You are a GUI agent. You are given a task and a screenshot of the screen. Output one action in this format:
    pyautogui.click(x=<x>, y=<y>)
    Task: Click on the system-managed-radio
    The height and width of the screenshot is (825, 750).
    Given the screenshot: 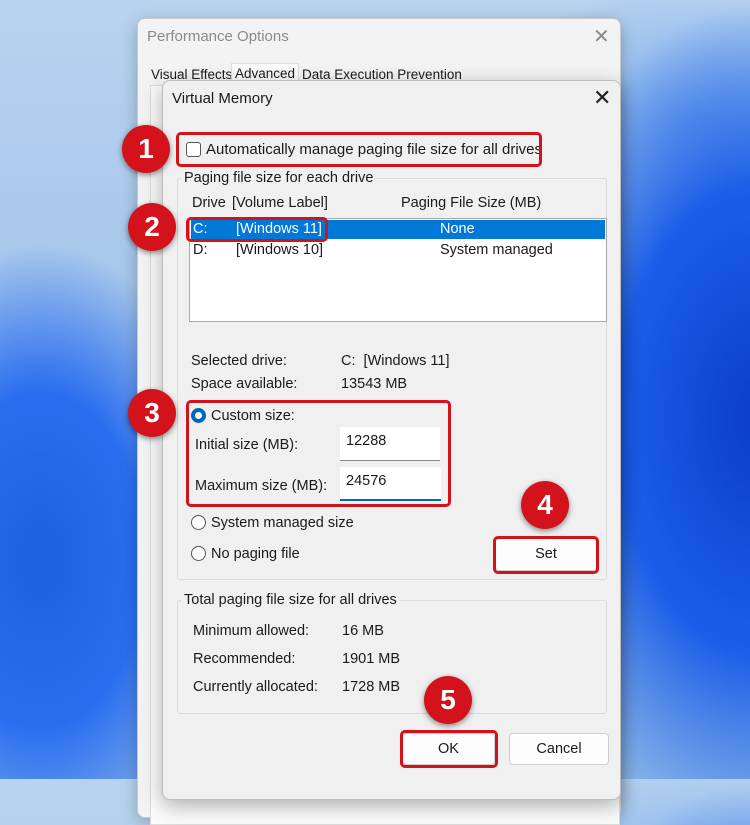 What is the action you would take?
    pyautogui.click(x=198, y=522)
    